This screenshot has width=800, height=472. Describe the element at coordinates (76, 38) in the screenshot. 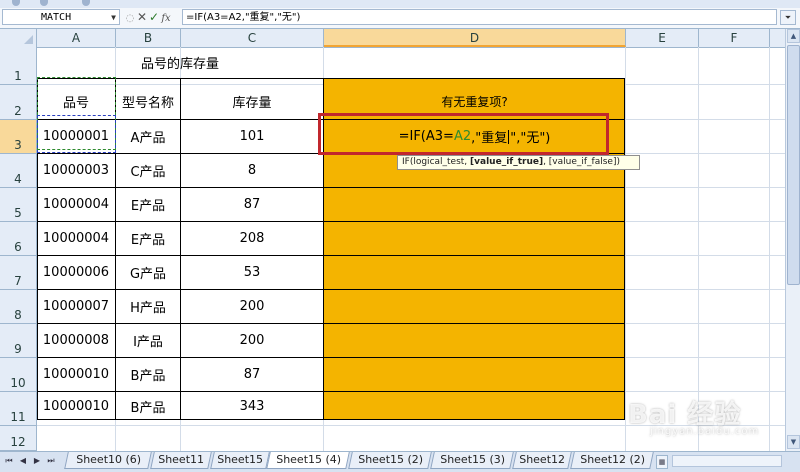

I see `column-header-a: A` at that location.